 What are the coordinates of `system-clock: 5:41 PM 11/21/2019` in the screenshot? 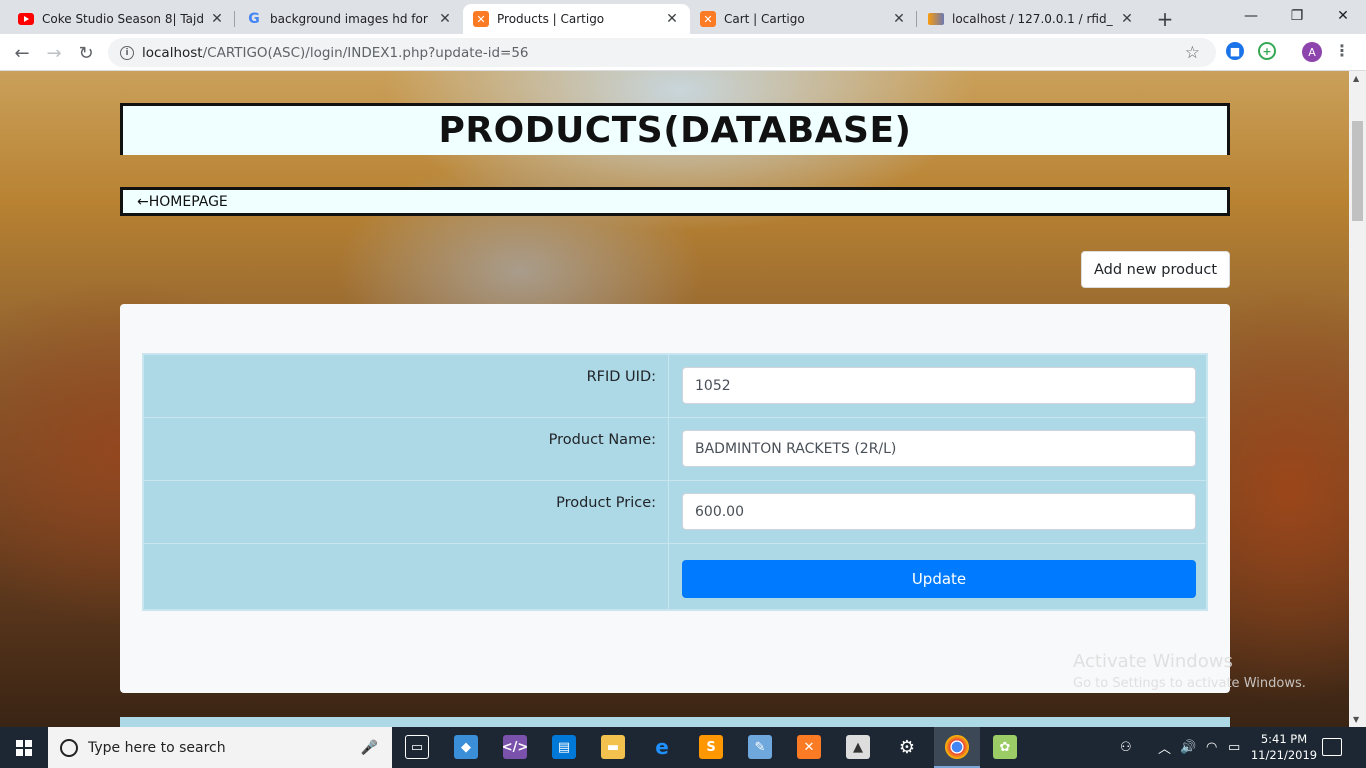 It's located at (1284, 747).